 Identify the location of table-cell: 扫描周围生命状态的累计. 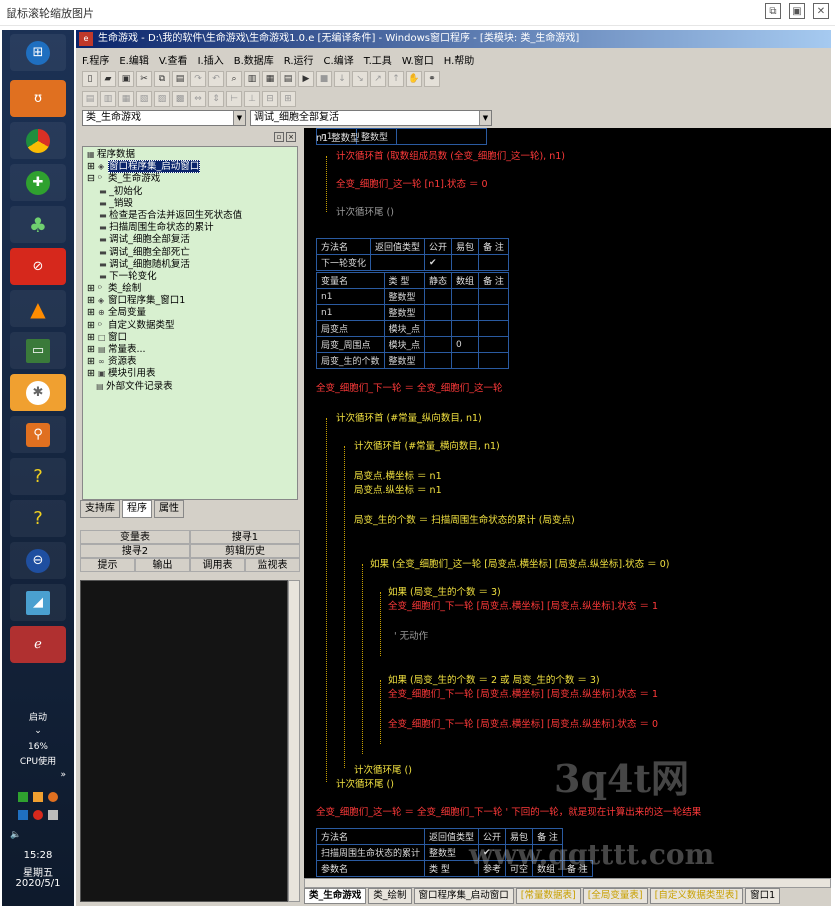
(370, 852).